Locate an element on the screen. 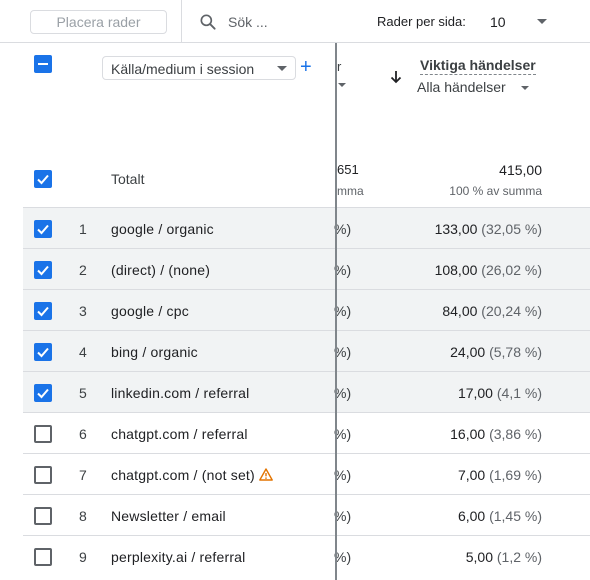 The width and height of the screenshot is (590, 580). row-metric-percent: (1,2 %) is located at coordinates (519, 557).